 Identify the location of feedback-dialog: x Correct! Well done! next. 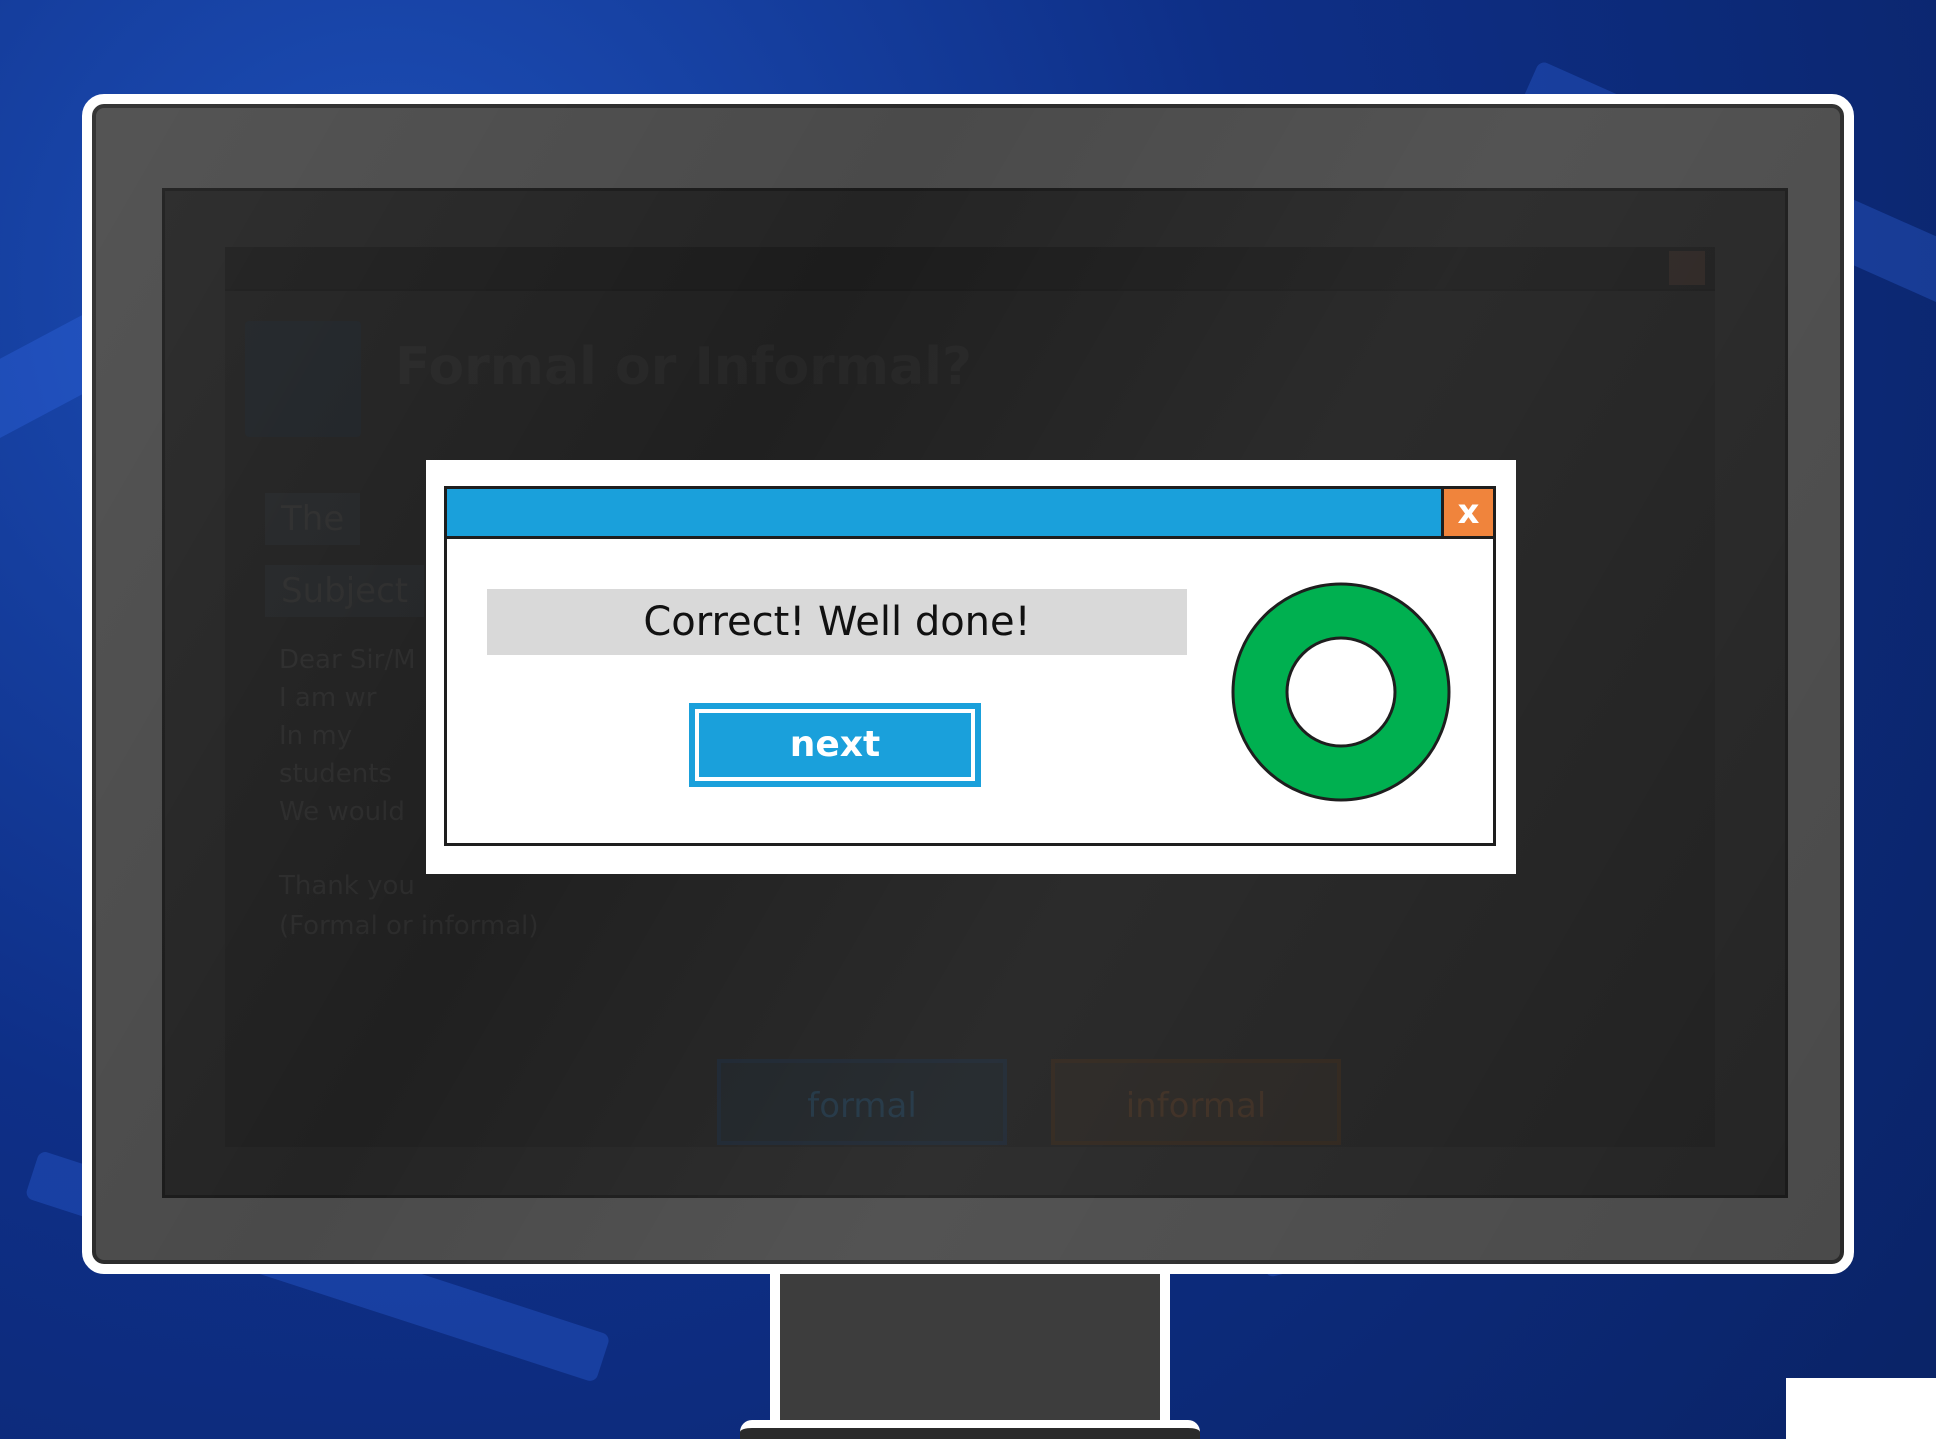
(970, 666).